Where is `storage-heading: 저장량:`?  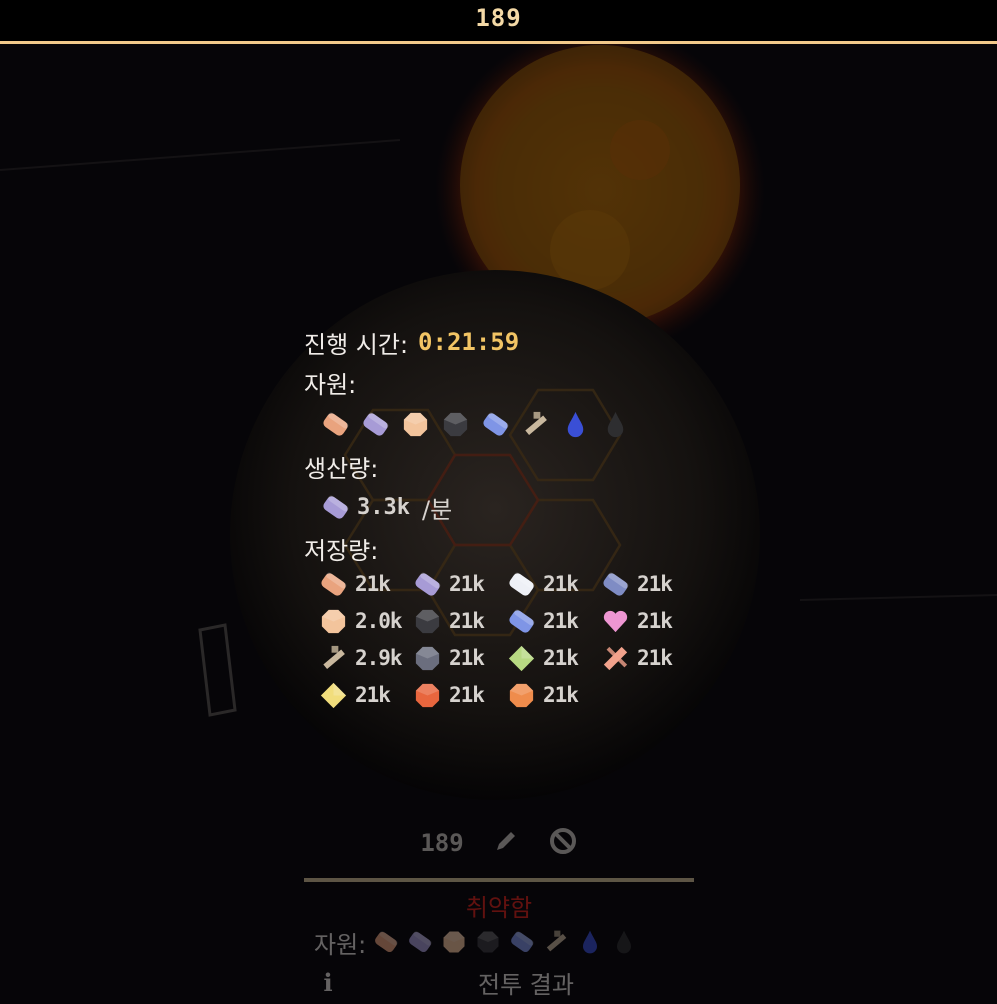 storage-heading: 저장량: is located at coordinates (514, 548).